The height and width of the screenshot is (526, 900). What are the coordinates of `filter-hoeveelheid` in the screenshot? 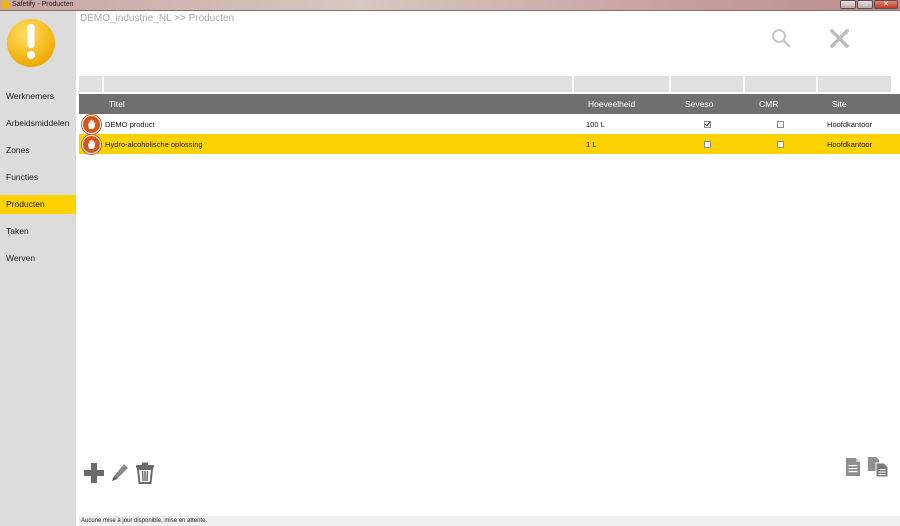 It's located at (622, 84).